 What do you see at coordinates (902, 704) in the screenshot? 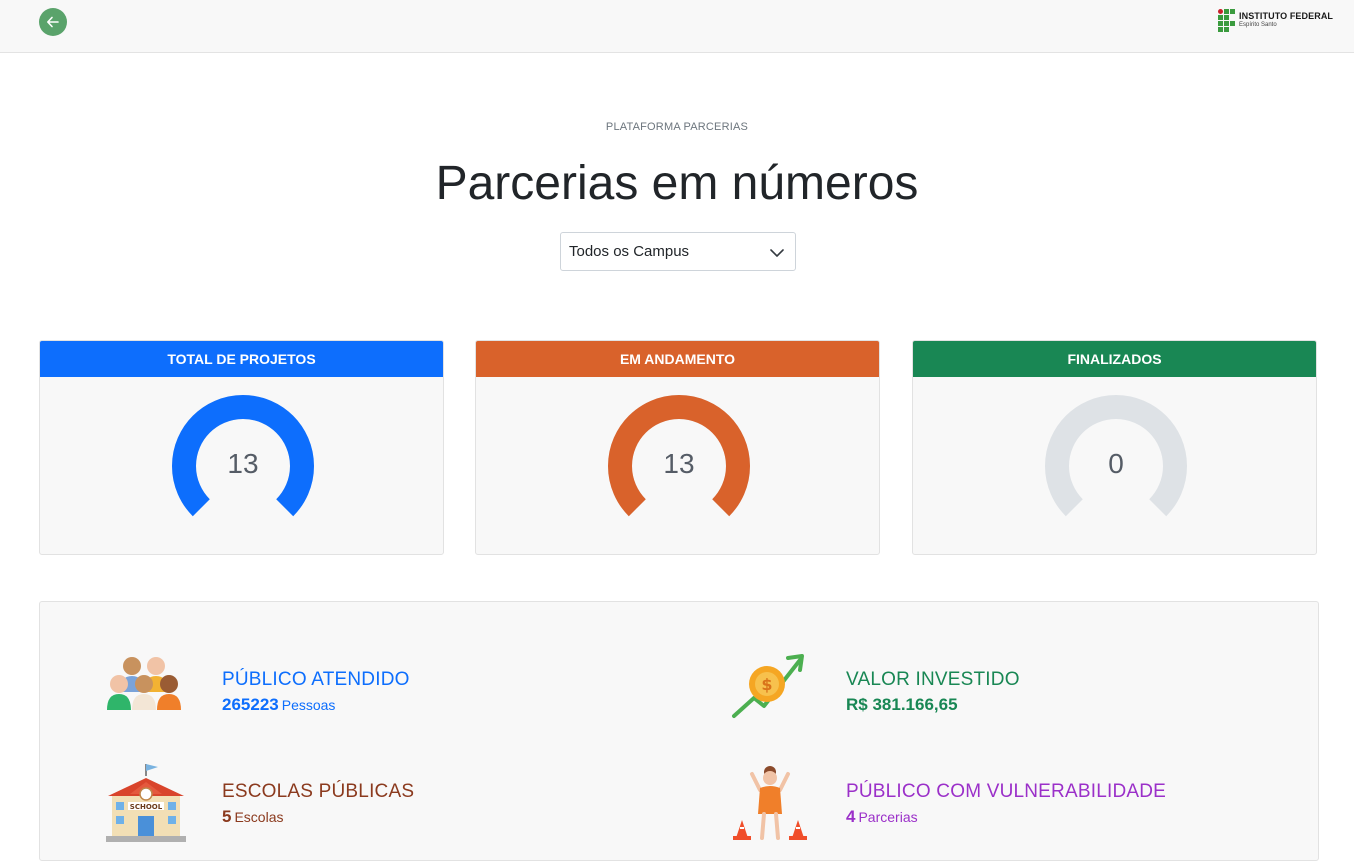
I see `stat-value: R$ 381.166,65` at bounding box center [902, 704].